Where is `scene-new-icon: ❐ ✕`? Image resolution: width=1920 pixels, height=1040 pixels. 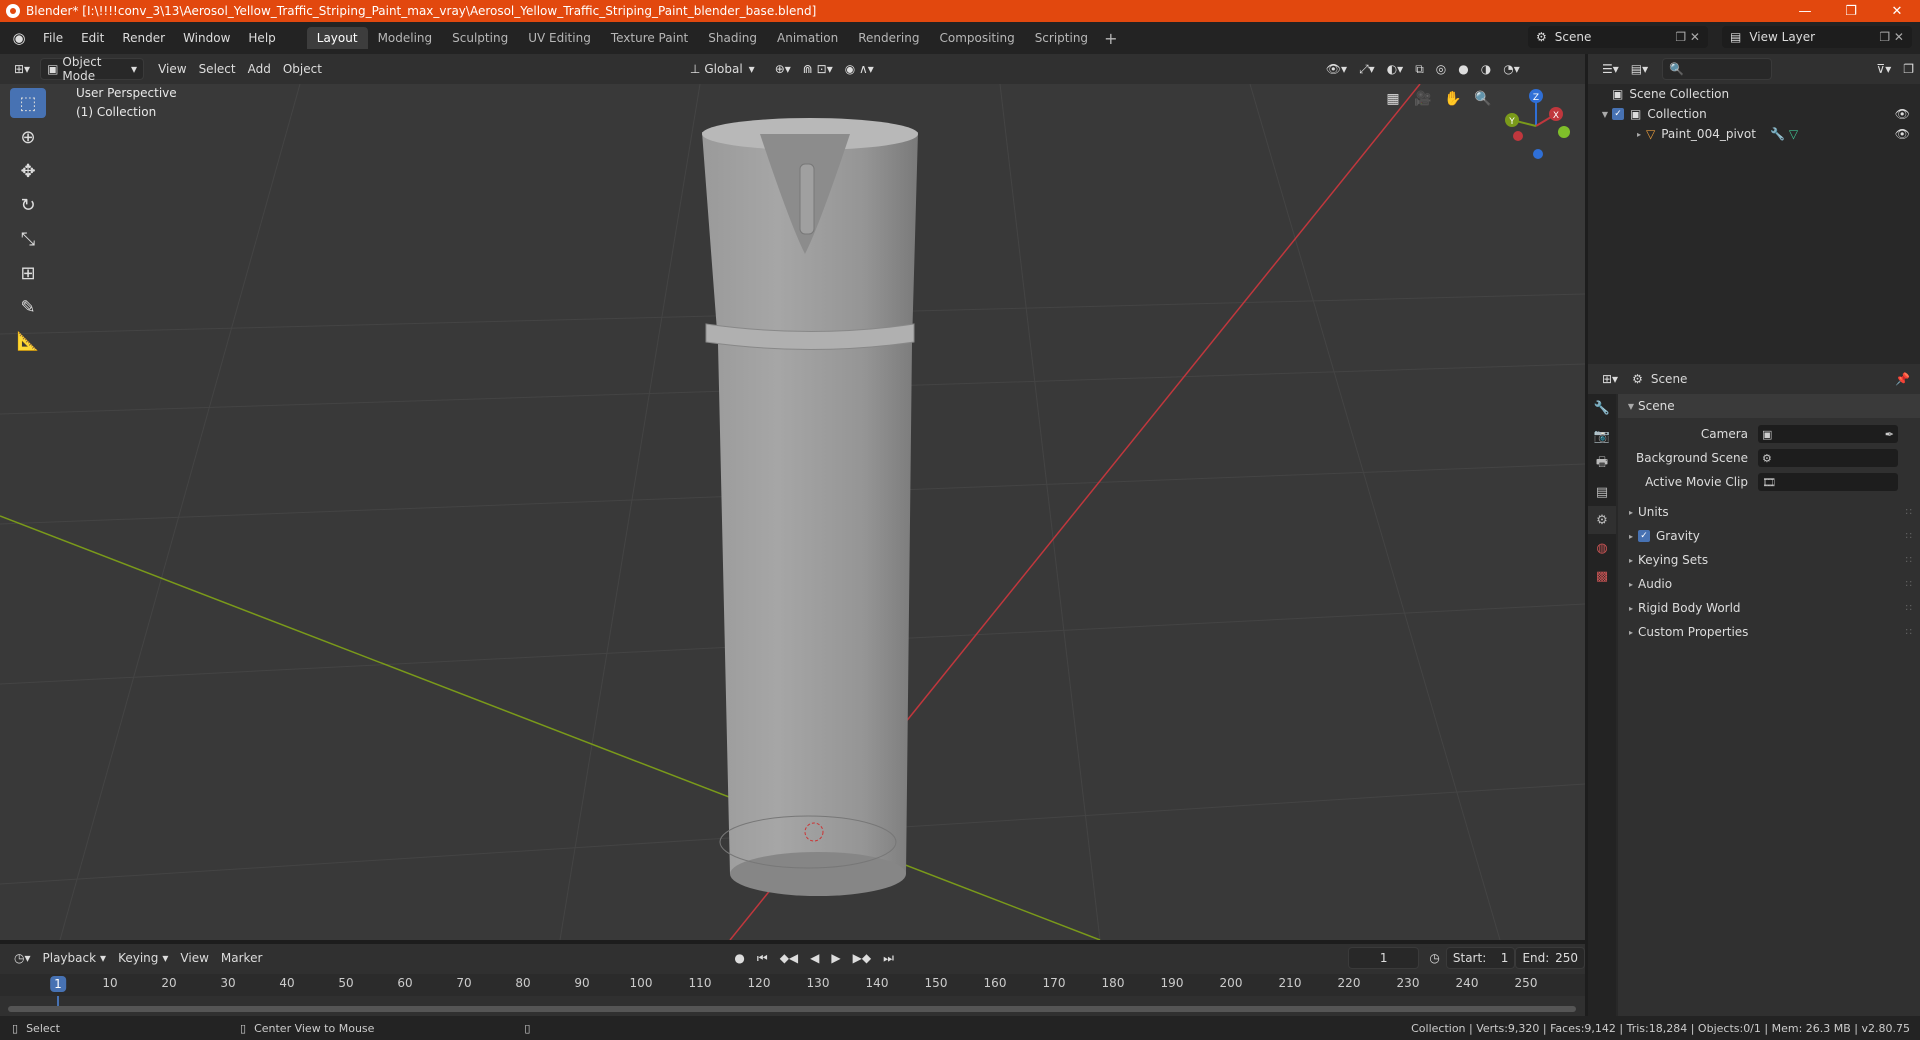
scene-new-icon: ❐ ✕ is located at coordinates (1687, 37).